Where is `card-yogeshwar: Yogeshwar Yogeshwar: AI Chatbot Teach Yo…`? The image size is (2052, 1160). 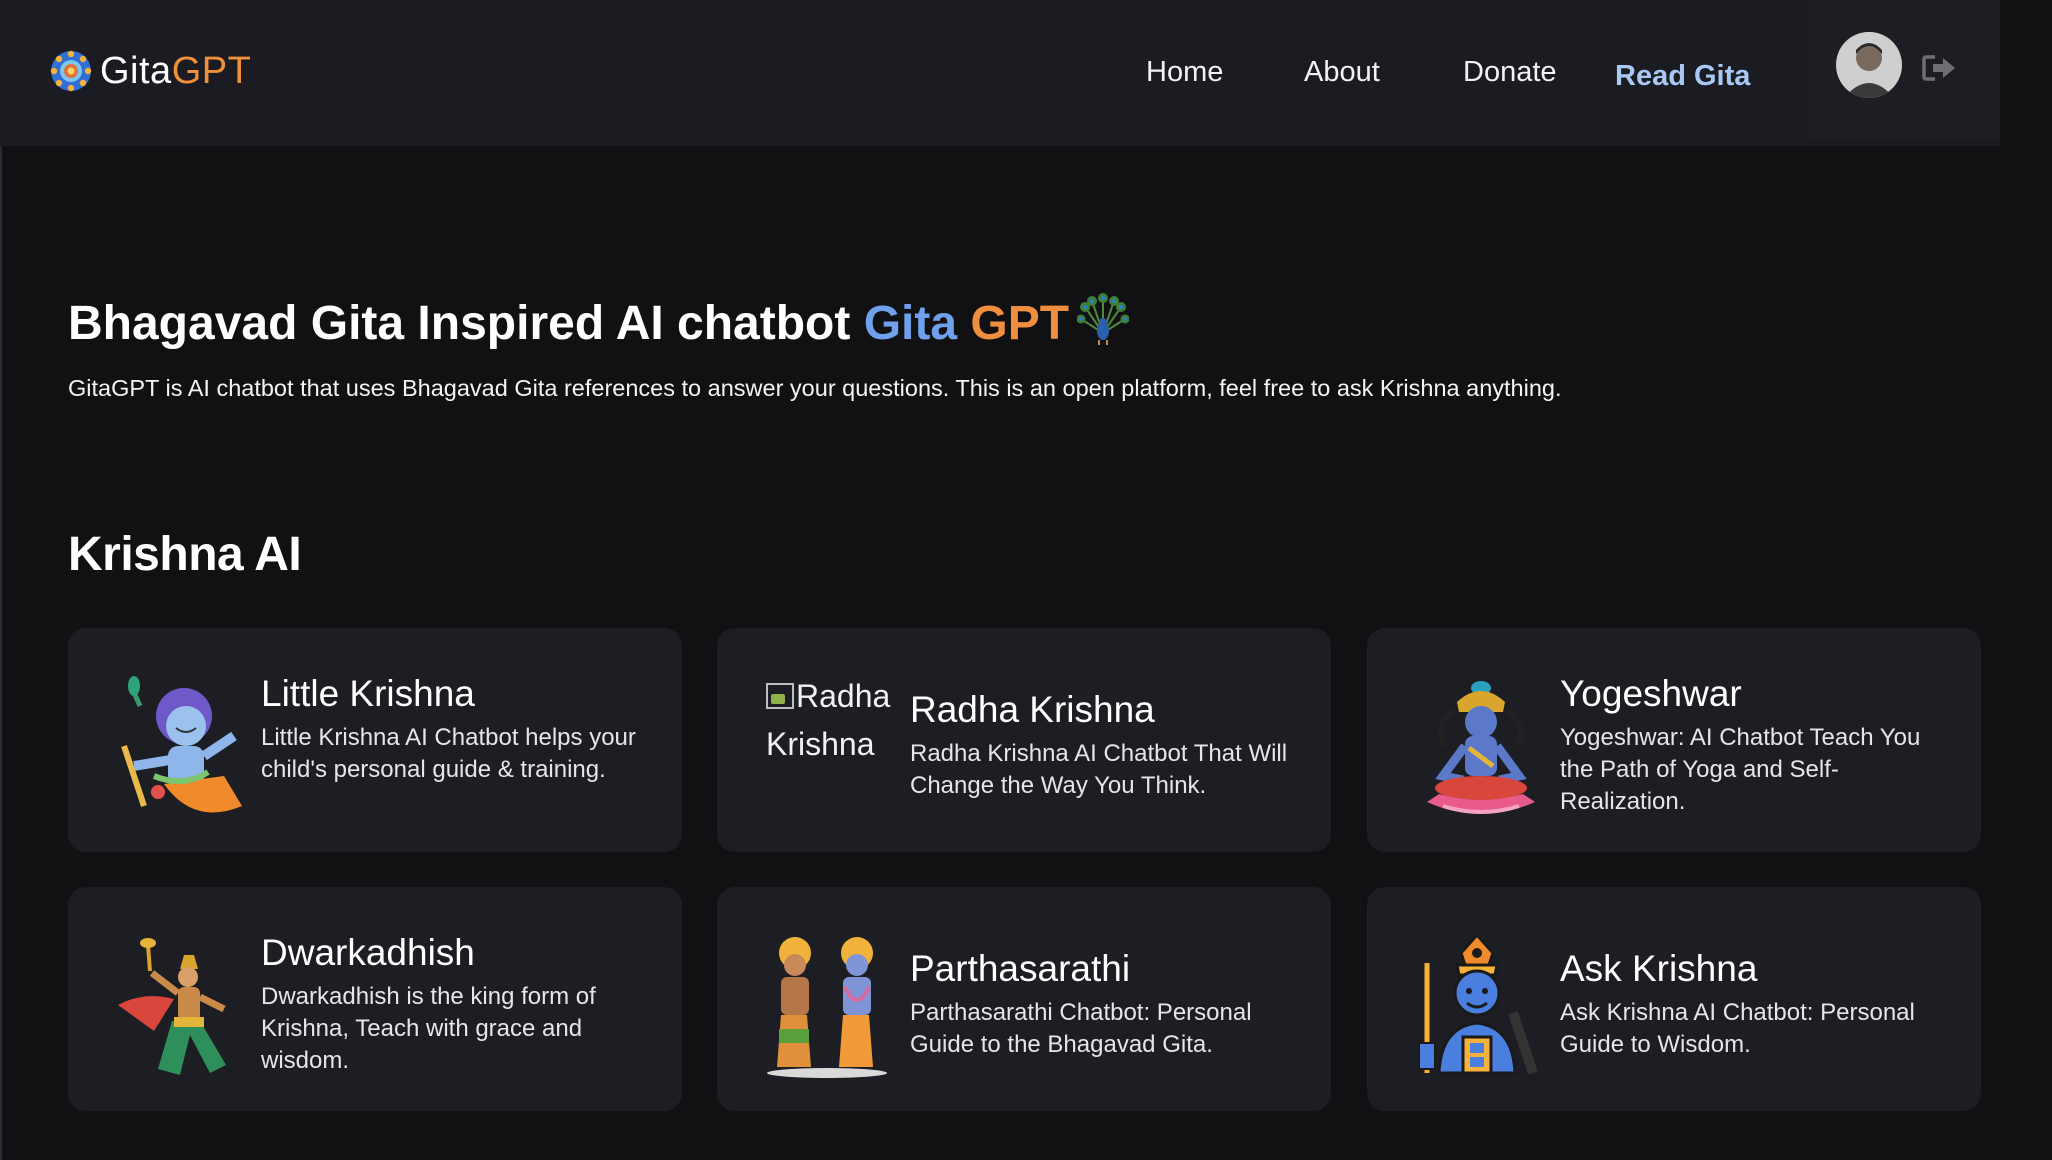
card-yogeshwar: Yogeshwar Yogeshwar: AI Chatbot Teach Yo… is located at coordinates (1674, 740).